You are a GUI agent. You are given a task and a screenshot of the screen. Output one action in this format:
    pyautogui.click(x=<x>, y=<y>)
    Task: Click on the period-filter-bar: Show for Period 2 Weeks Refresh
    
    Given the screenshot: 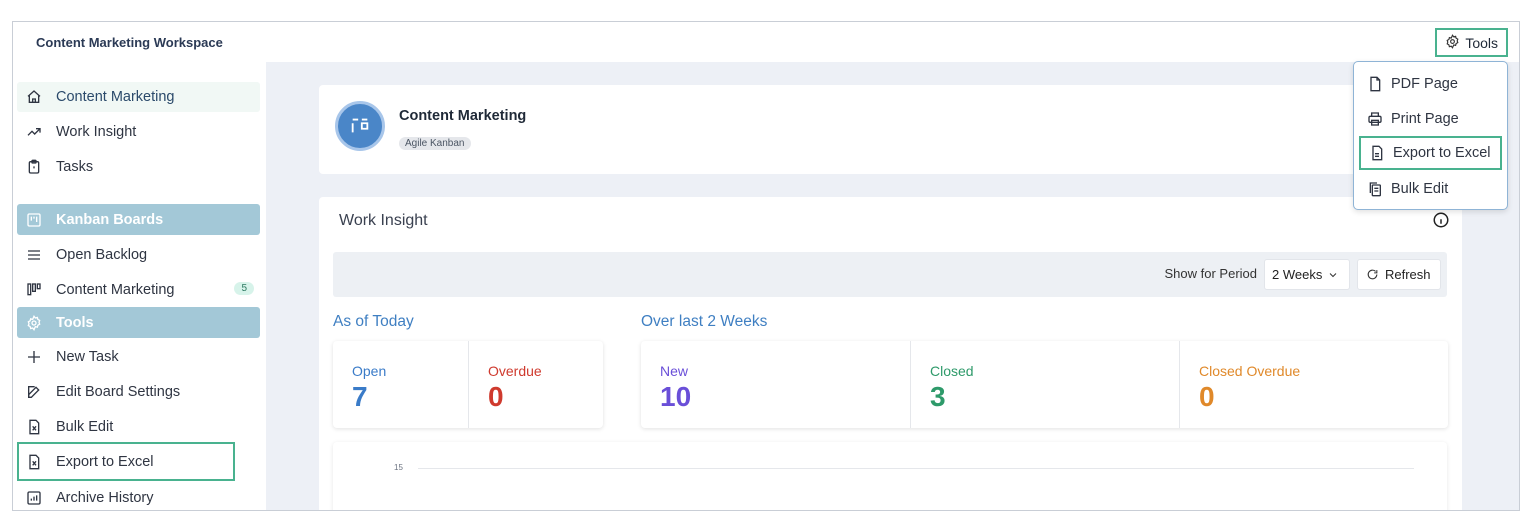 What is the action you would take?
    pyautogui.click(x=890, y=274)
    